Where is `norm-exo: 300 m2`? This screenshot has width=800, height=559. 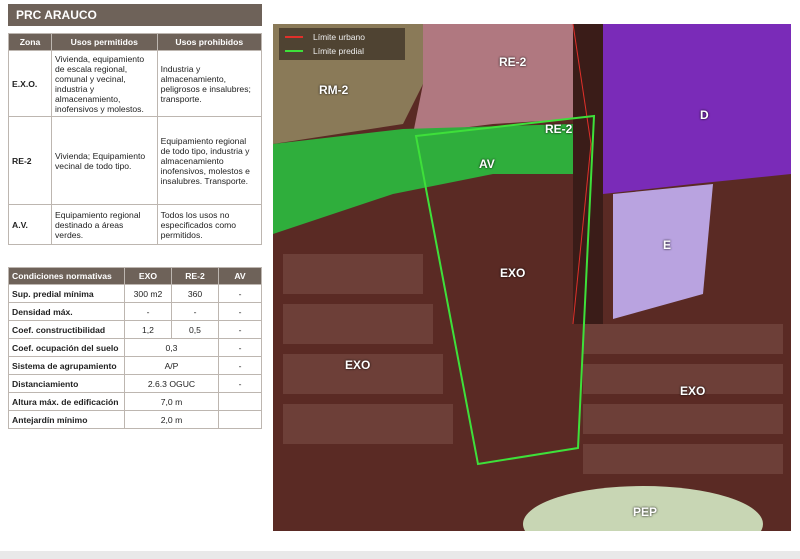 norm-exo: 300 m2 is located at coordinates (148, 293).